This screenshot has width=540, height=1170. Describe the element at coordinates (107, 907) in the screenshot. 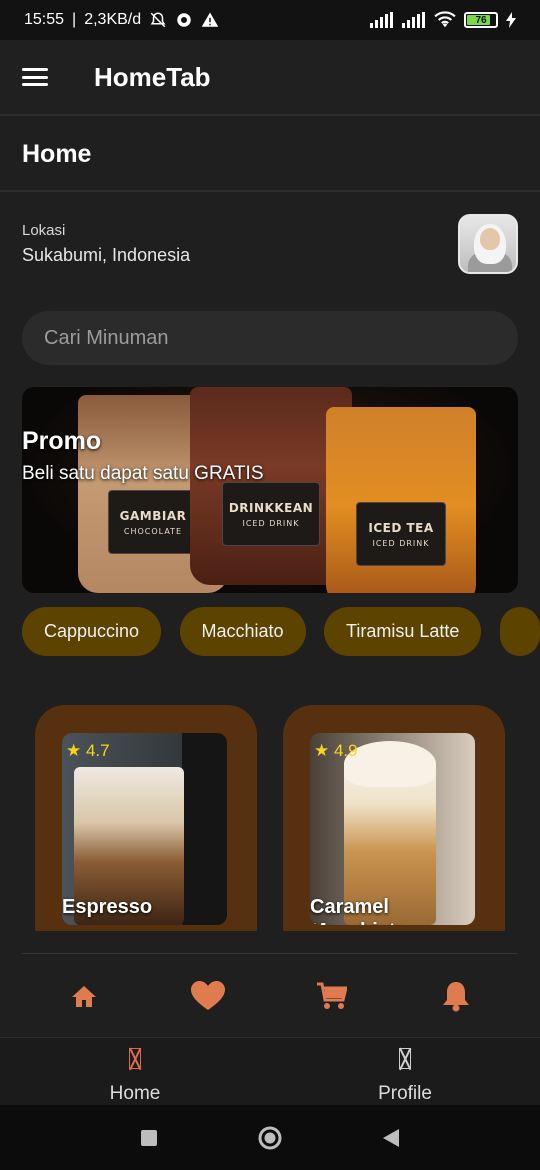

I see `product-name: Espresso` at that location.